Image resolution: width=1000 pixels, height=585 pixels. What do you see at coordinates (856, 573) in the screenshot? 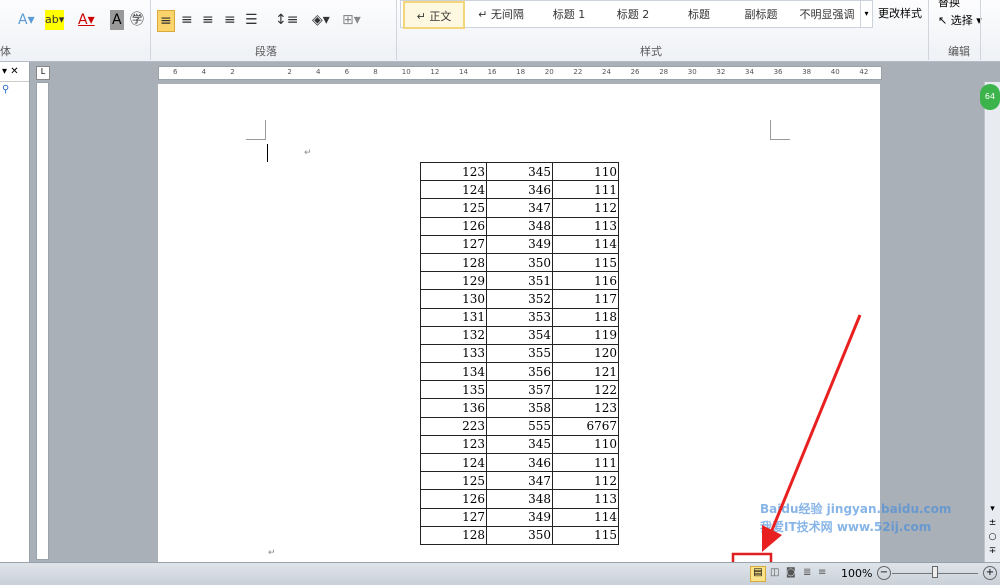
I see `zoom-level: 100%` at bounding box center [856, 573].